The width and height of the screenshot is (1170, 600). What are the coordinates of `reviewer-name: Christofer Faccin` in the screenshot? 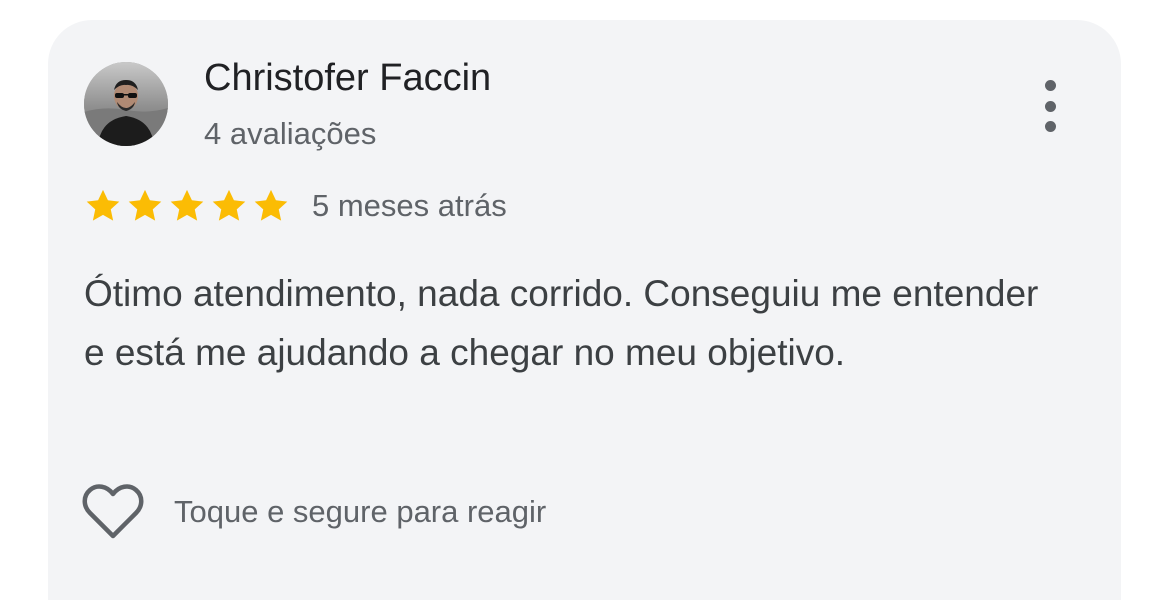 It's located at (347, 78).